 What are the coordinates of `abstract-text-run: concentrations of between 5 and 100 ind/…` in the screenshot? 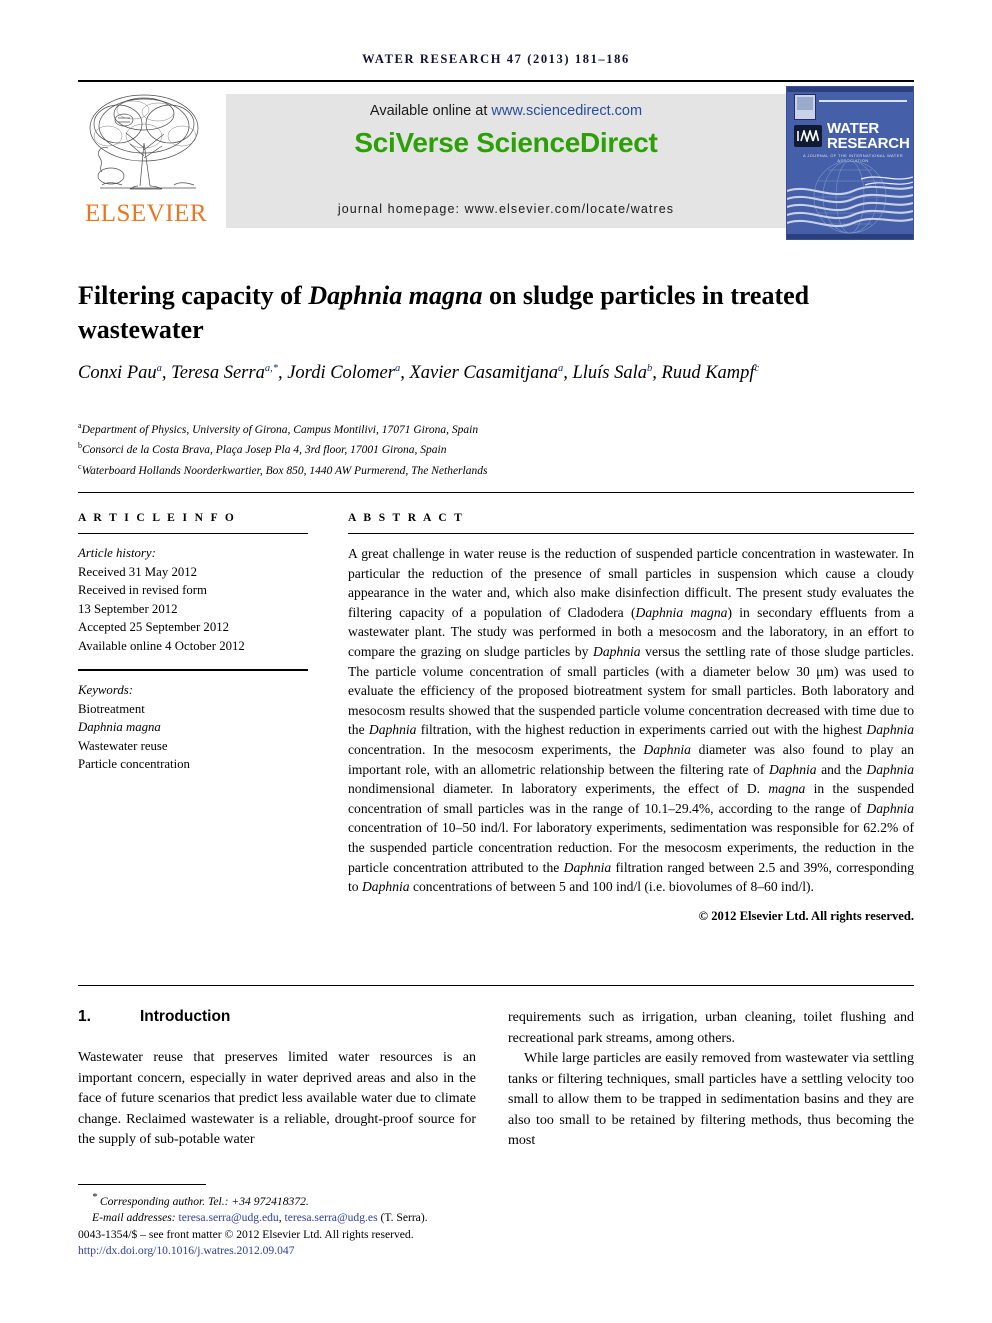 It's located at (611, 887).